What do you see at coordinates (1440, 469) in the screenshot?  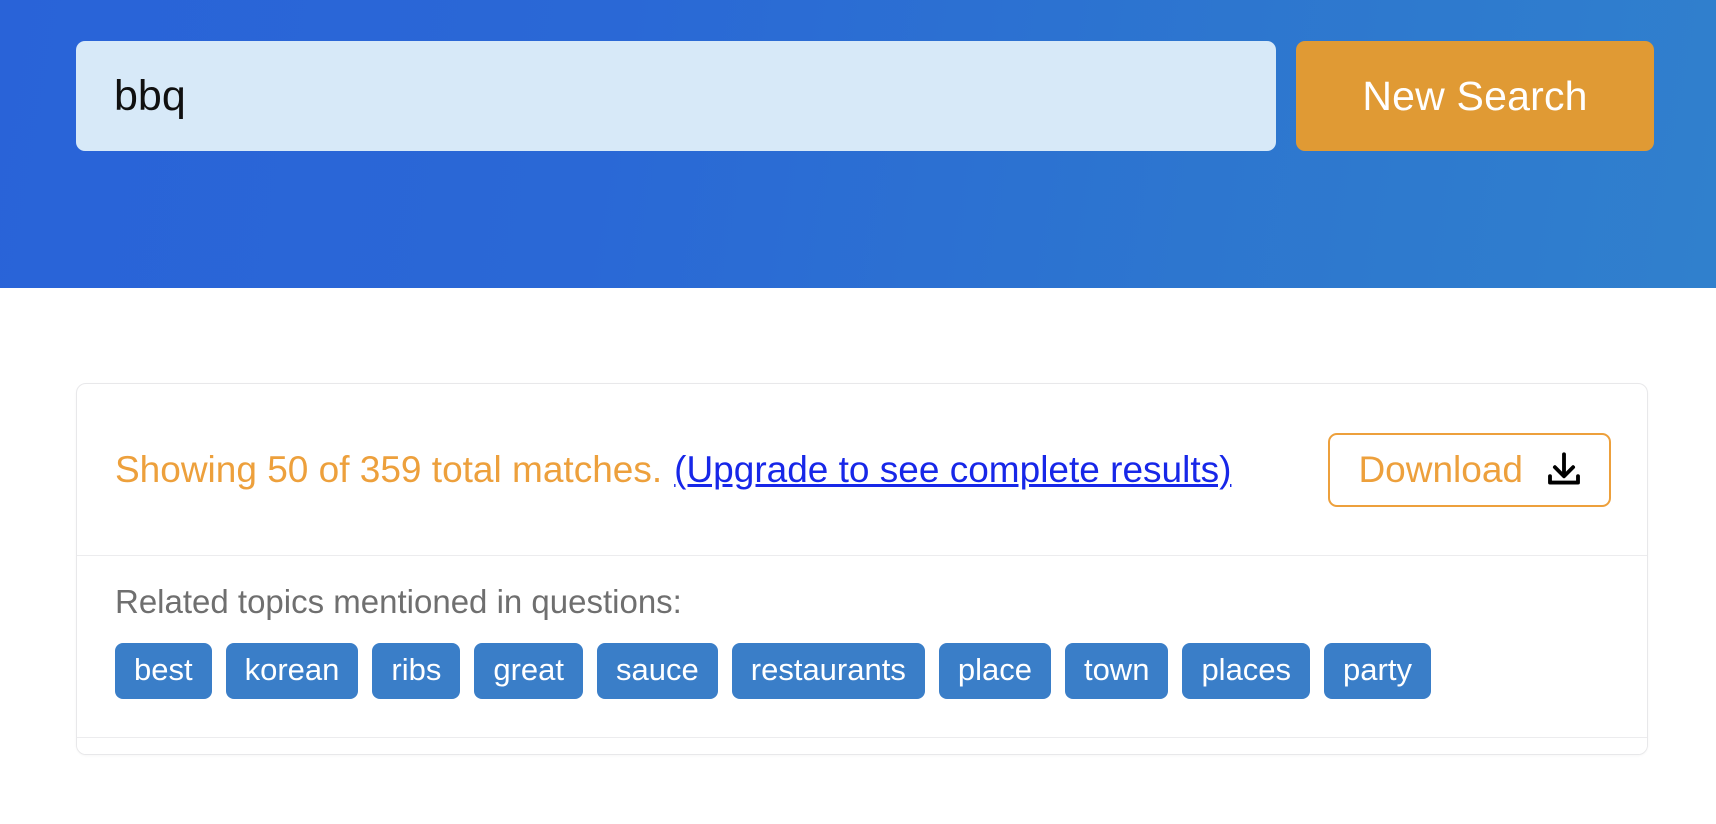 I see `download-button-label: Download` at bounding box center [1440, 469].